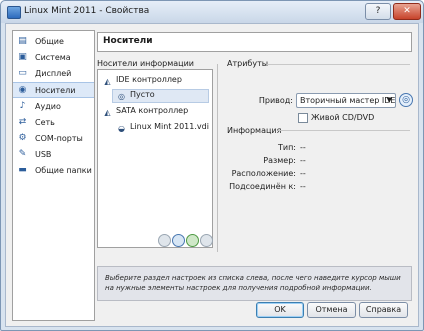 The image size is (424, 331). What do you see at coordinates (331, 310) in the screenshot?
I see `cancel-button: Отмена` at bounding box center [331, 310].